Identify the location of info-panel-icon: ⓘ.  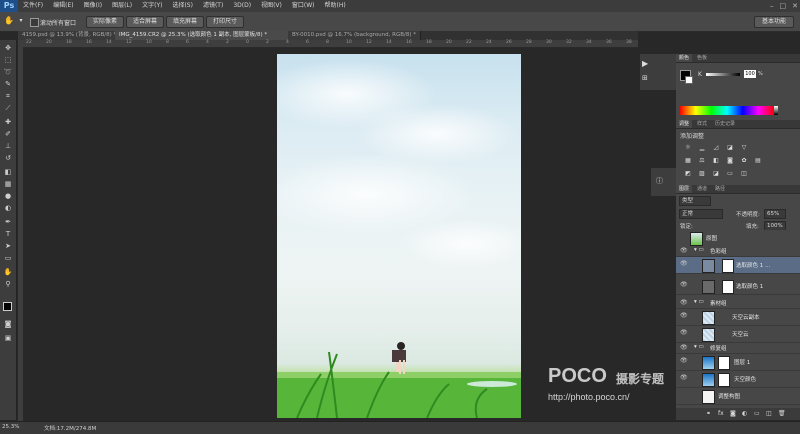
(662, 181).